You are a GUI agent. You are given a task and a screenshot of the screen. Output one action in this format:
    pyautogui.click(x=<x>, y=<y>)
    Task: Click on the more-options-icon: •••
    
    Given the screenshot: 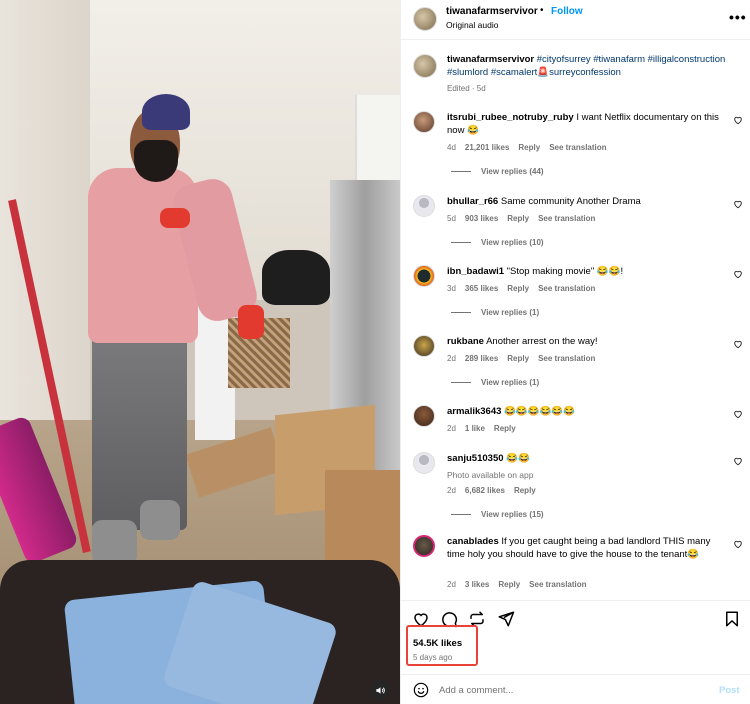 What is the action you would take?
    pyautogui.click(x=738, y=17)
    